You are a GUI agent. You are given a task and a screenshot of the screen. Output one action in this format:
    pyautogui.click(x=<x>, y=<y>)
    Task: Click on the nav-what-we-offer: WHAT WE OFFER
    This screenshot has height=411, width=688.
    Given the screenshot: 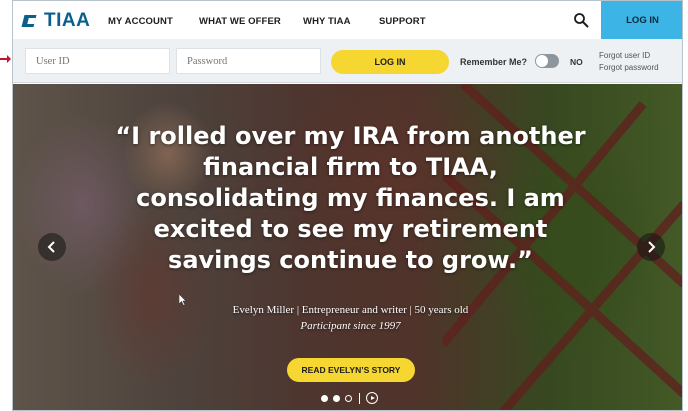 What is the action you would take?
    pyautogui.click(x=240, y=21)
    